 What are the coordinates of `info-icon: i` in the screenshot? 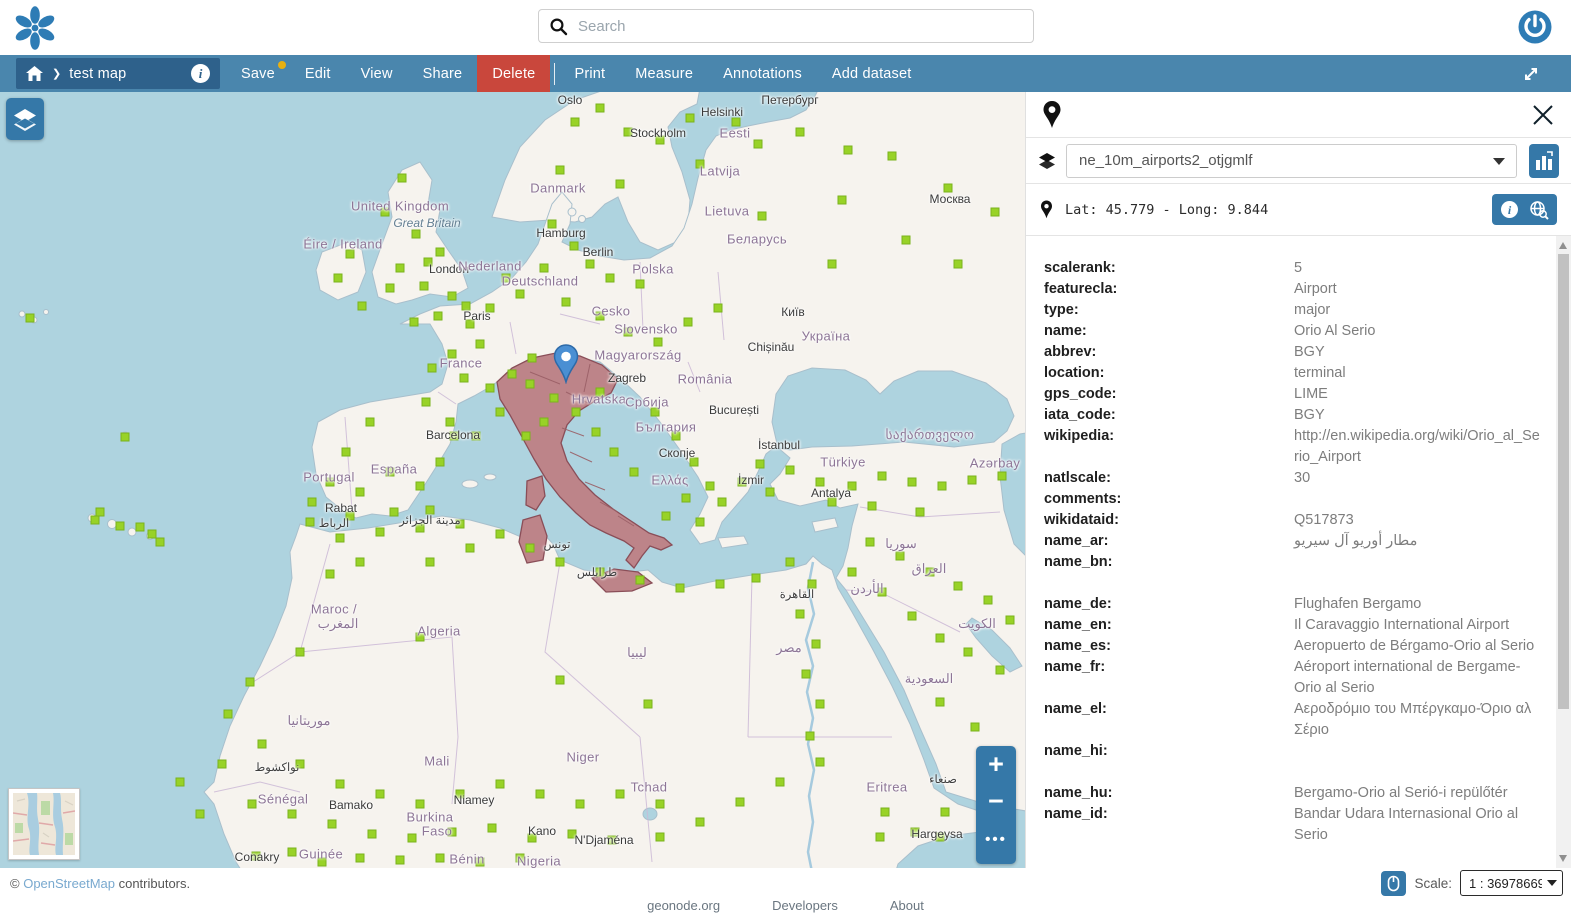 It's located at (200, 73).